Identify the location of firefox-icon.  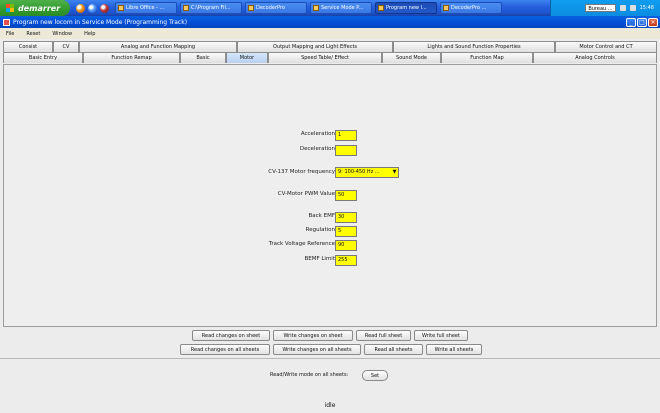
(80, 8).